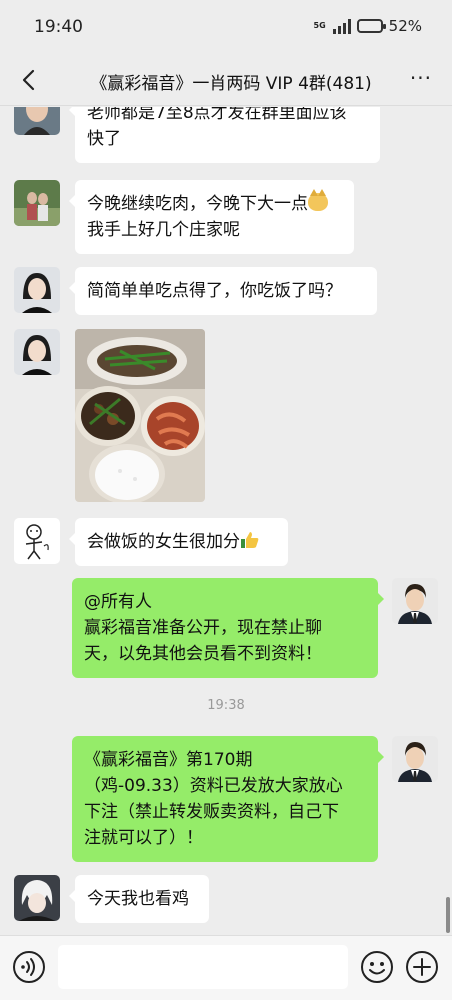 This screenshot has width=452, height=1000. I want to click on battery-percent: 52%, so click(405, 26).